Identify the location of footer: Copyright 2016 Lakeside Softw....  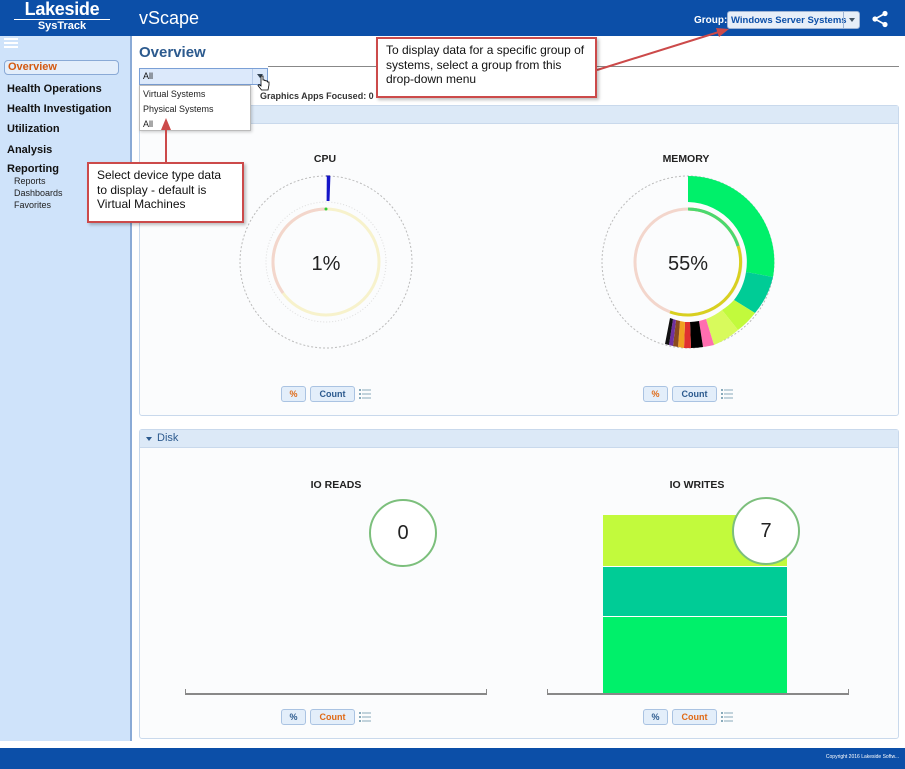
(452, 758).